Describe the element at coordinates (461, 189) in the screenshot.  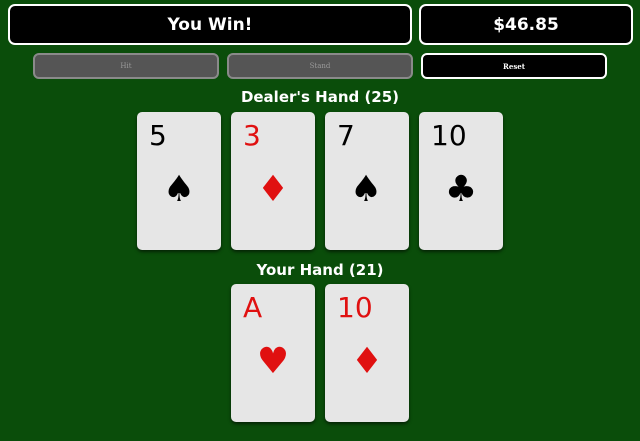
I see `club-icon: ♣` at that location.